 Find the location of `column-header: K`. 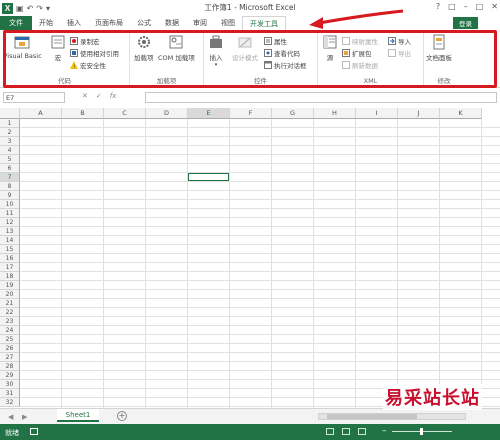

column-header: K is located at coordinates (461, 113).